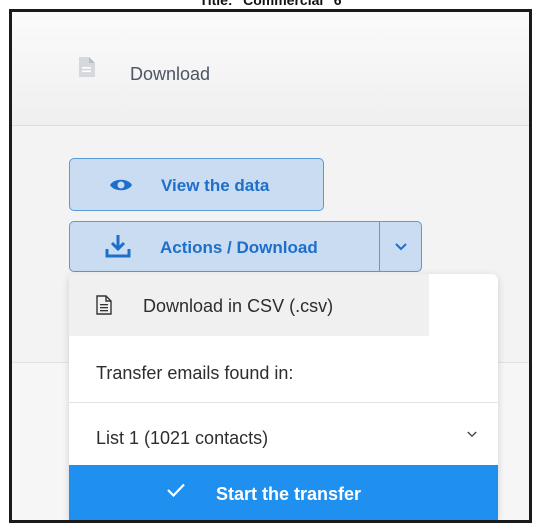 The image size is (541, 529). I want to click on actions-download-label: Actions / Download, so click(239, 247).